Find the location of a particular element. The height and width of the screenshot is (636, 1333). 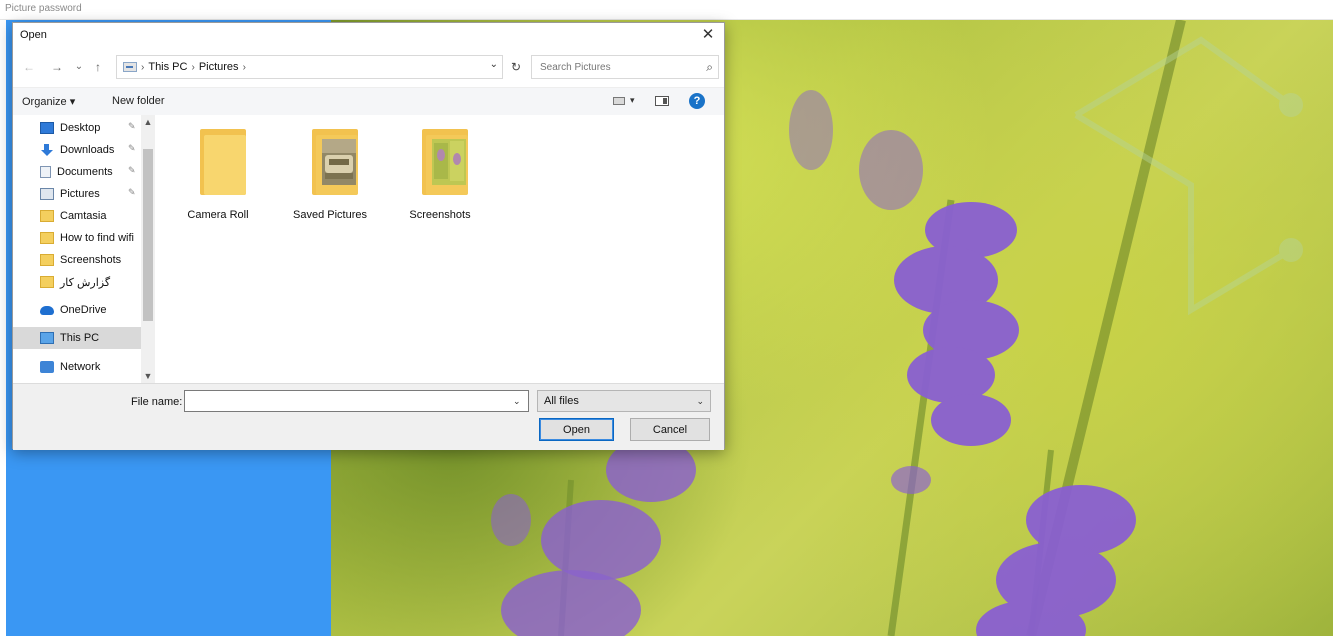

preview-pane-icon is located at coordinates (662, 101).